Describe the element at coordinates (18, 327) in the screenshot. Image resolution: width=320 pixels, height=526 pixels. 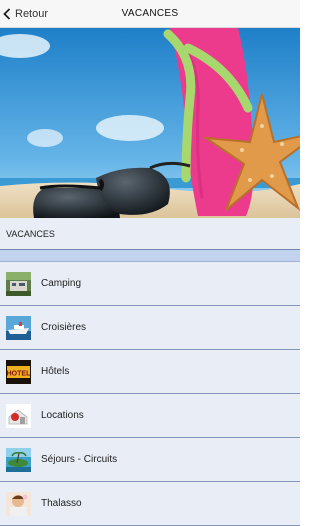
I see `cruise-ship-icon` at that location.